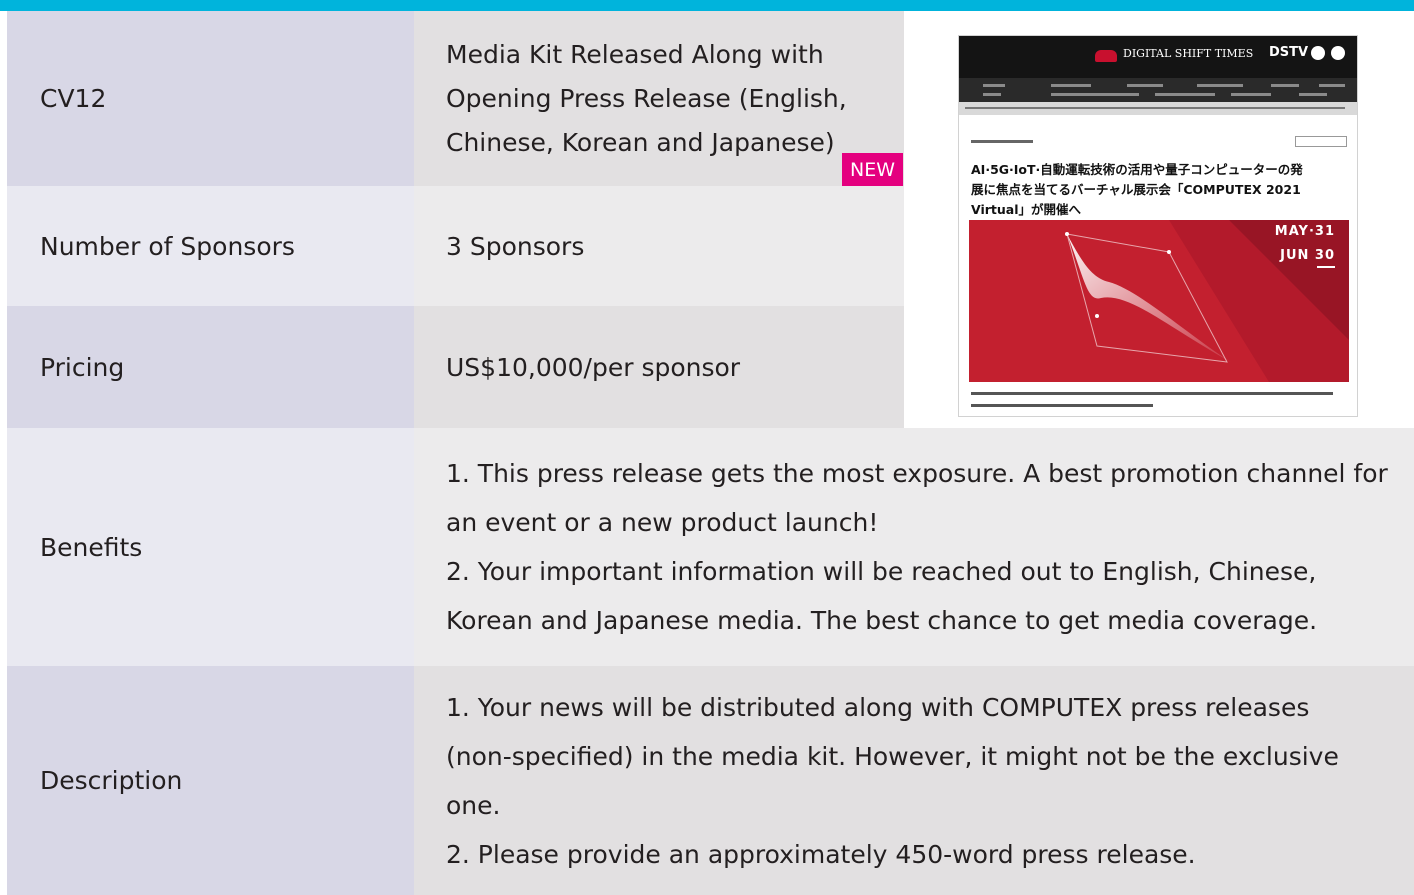  Describe the element at coordinates (1026, 209) in the screenshot. I see `preview-headline-line: Virtual」が開催へ` at that location.